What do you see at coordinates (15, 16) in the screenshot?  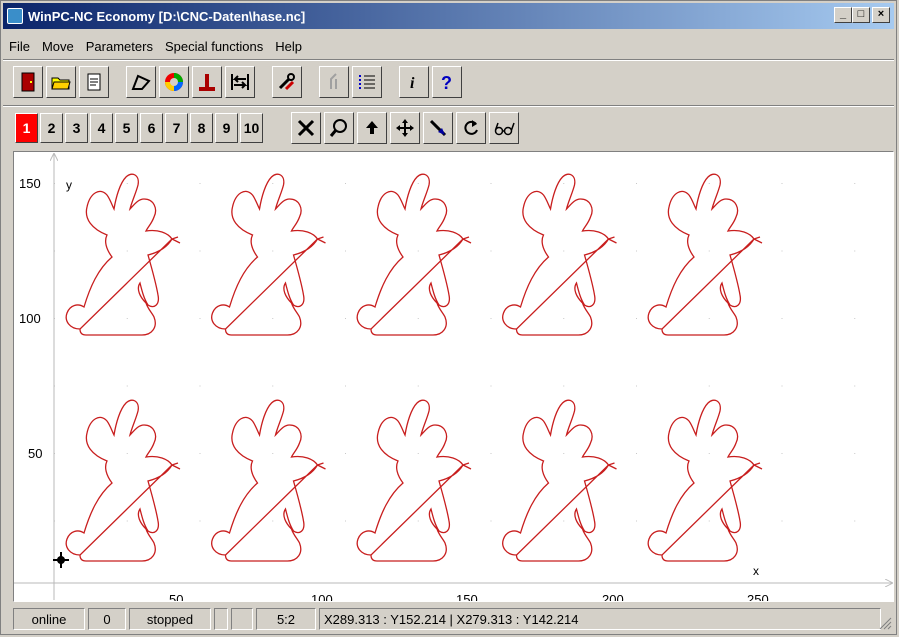 I see `app-icon` at bounding box center [15, 16].